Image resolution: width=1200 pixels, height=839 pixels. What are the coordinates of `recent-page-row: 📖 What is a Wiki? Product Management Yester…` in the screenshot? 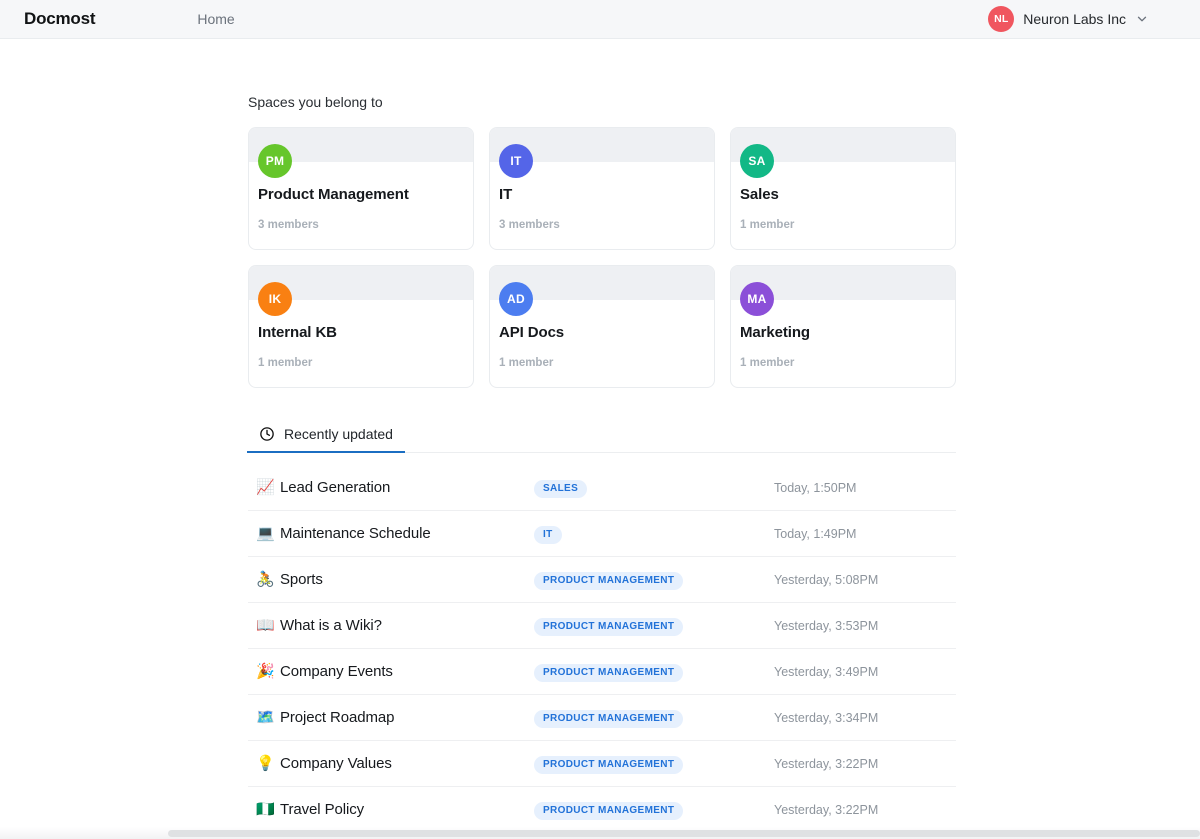 It's located at (602, 626).